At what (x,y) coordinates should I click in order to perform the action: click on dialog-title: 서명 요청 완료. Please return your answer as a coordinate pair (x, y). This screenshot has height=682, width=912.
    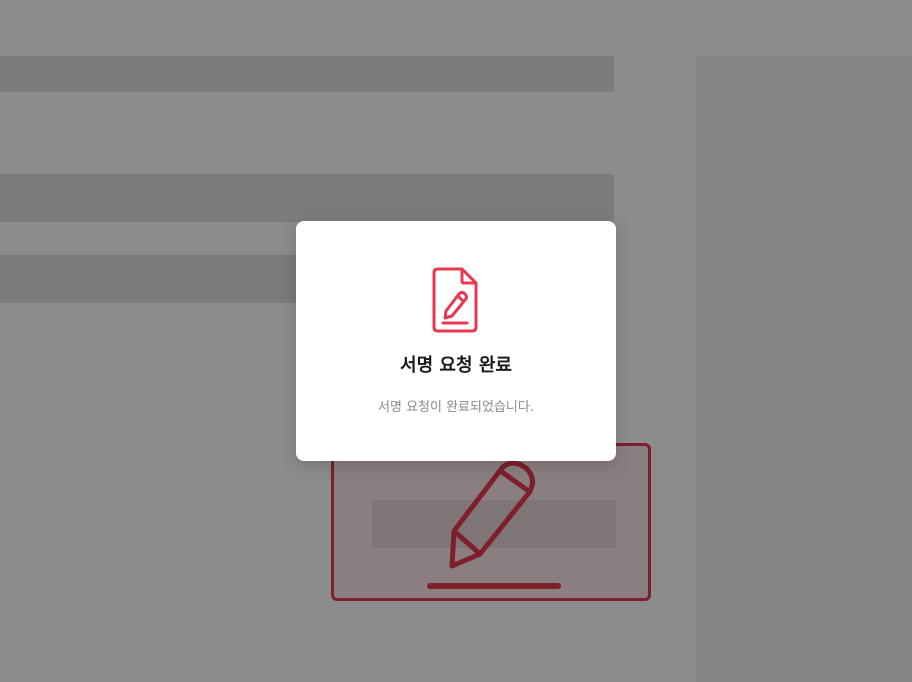
    Looking at the image, I should click on (456, 365).